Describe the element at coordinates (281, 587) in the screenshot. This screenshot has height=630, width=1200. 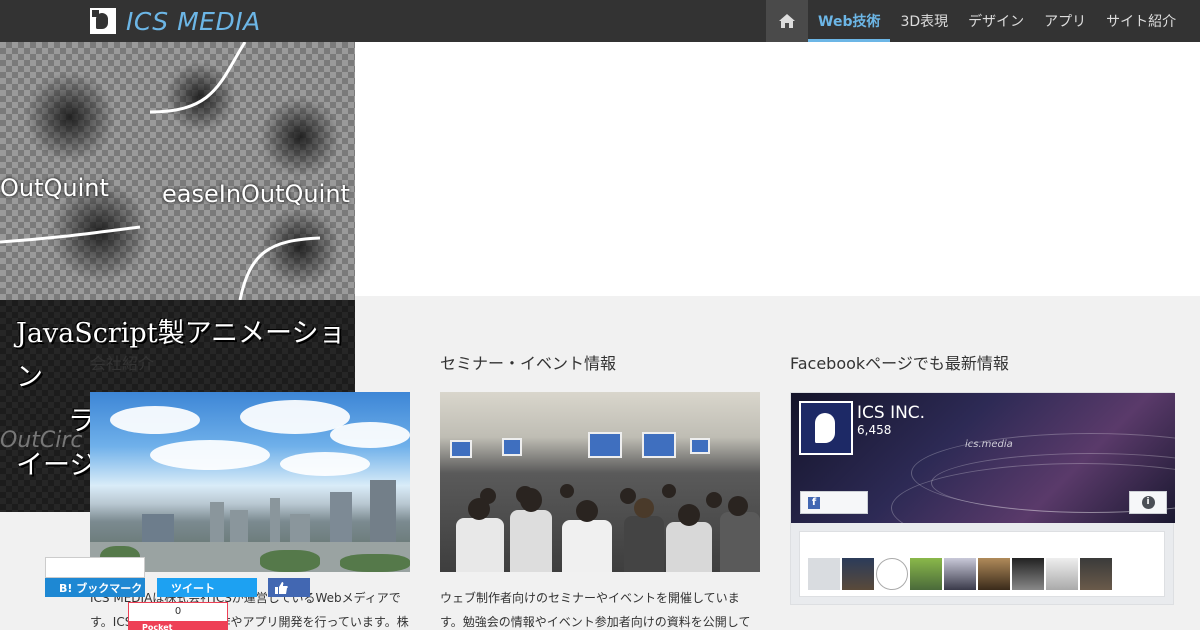
I see `thumbs-up-icon` at that location.